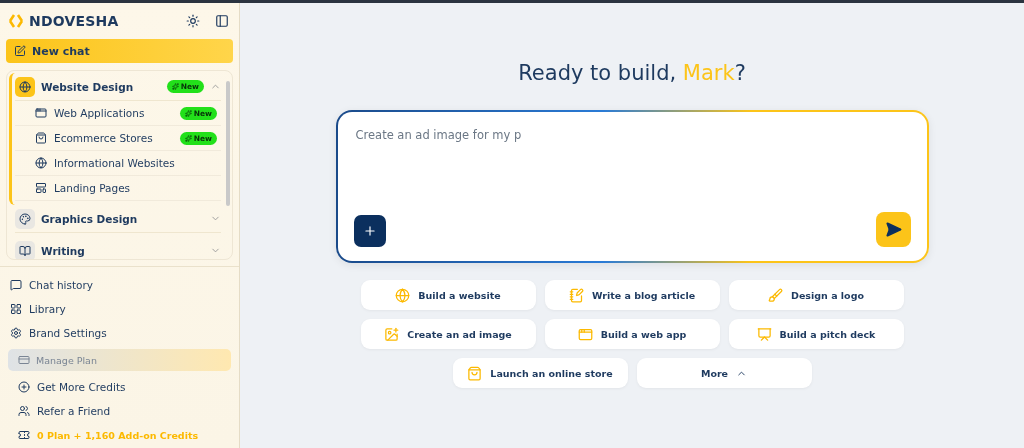 The height and width of the screenshot is (448, 1024). Describe the element at coordinates (775, 295) in the screenshot. I see `brush-icon` at that location.